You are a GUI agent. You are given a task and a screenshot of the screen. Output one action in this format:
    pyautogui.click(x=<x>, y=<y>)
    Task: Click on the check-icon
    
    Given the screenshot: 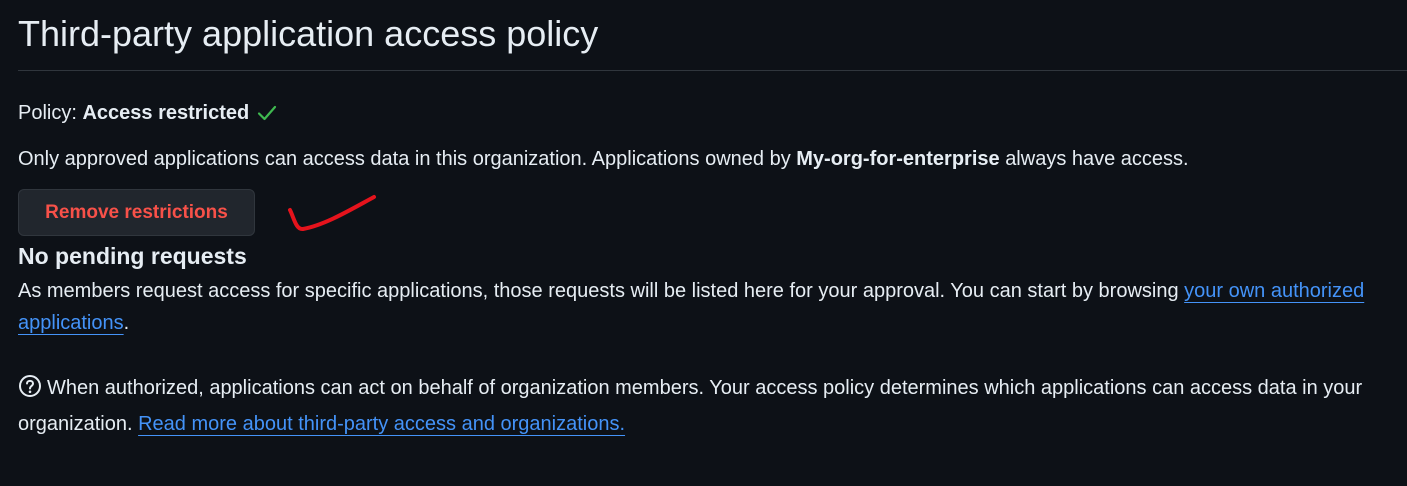 What is the action you would take?
    pyautogui.click(x=267, y=115)
    